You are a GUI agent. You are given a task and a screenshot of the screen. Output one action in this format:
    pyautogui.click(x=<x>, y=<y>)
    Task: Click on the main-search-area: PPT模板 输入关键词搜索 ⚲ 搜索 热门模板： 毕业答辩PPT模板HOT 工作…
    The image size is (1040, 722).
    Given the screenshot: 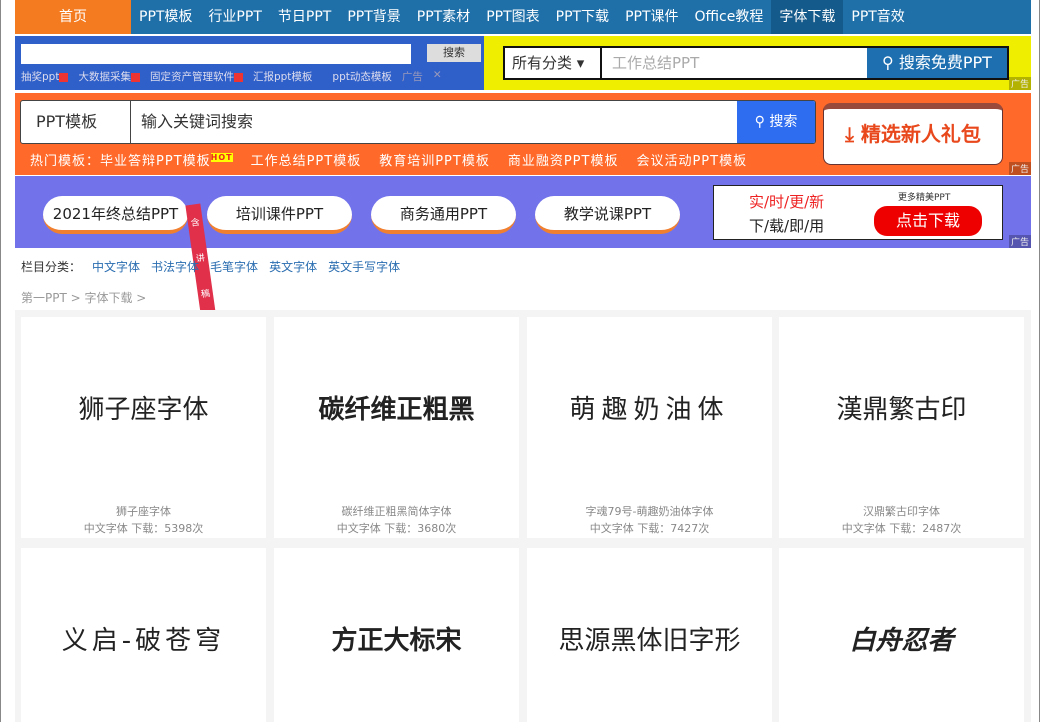 What is the action you would take?
    pyautogui.click(x=523, y=134)
    